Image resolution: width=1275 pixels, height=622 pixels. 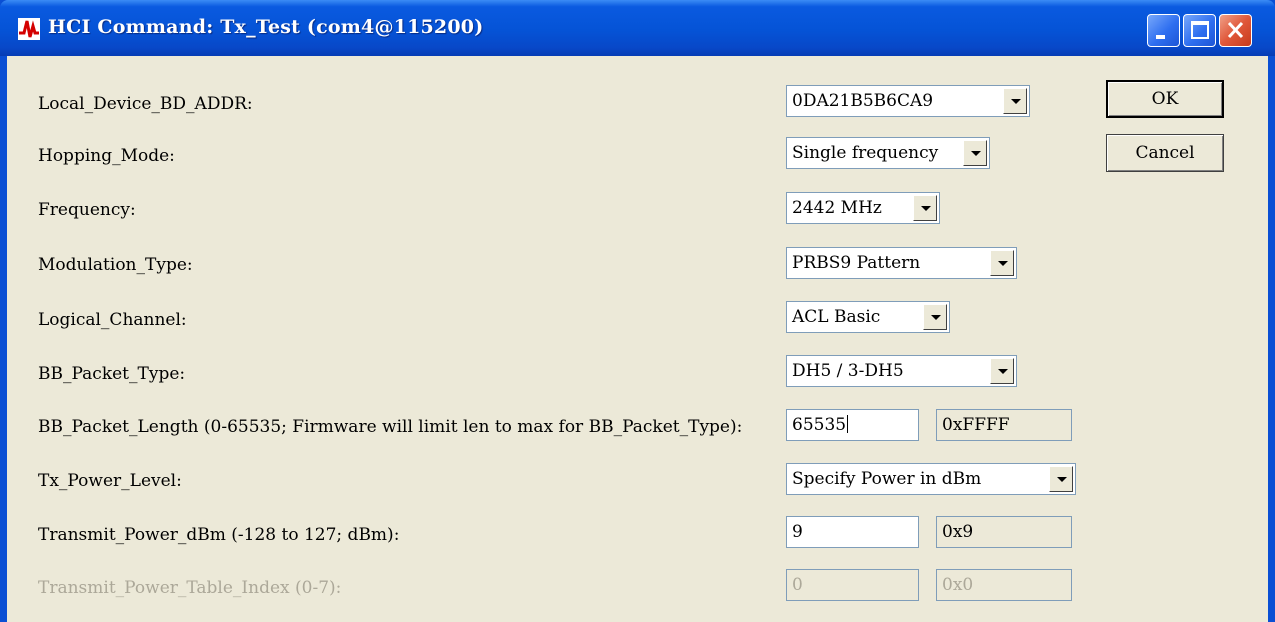 What do you see at coordinates (145, 104) in the screenshot?
I see `local-device-bd-addr-label: Local_Device_BD_ADDR:` at bounding box center [145, 104].